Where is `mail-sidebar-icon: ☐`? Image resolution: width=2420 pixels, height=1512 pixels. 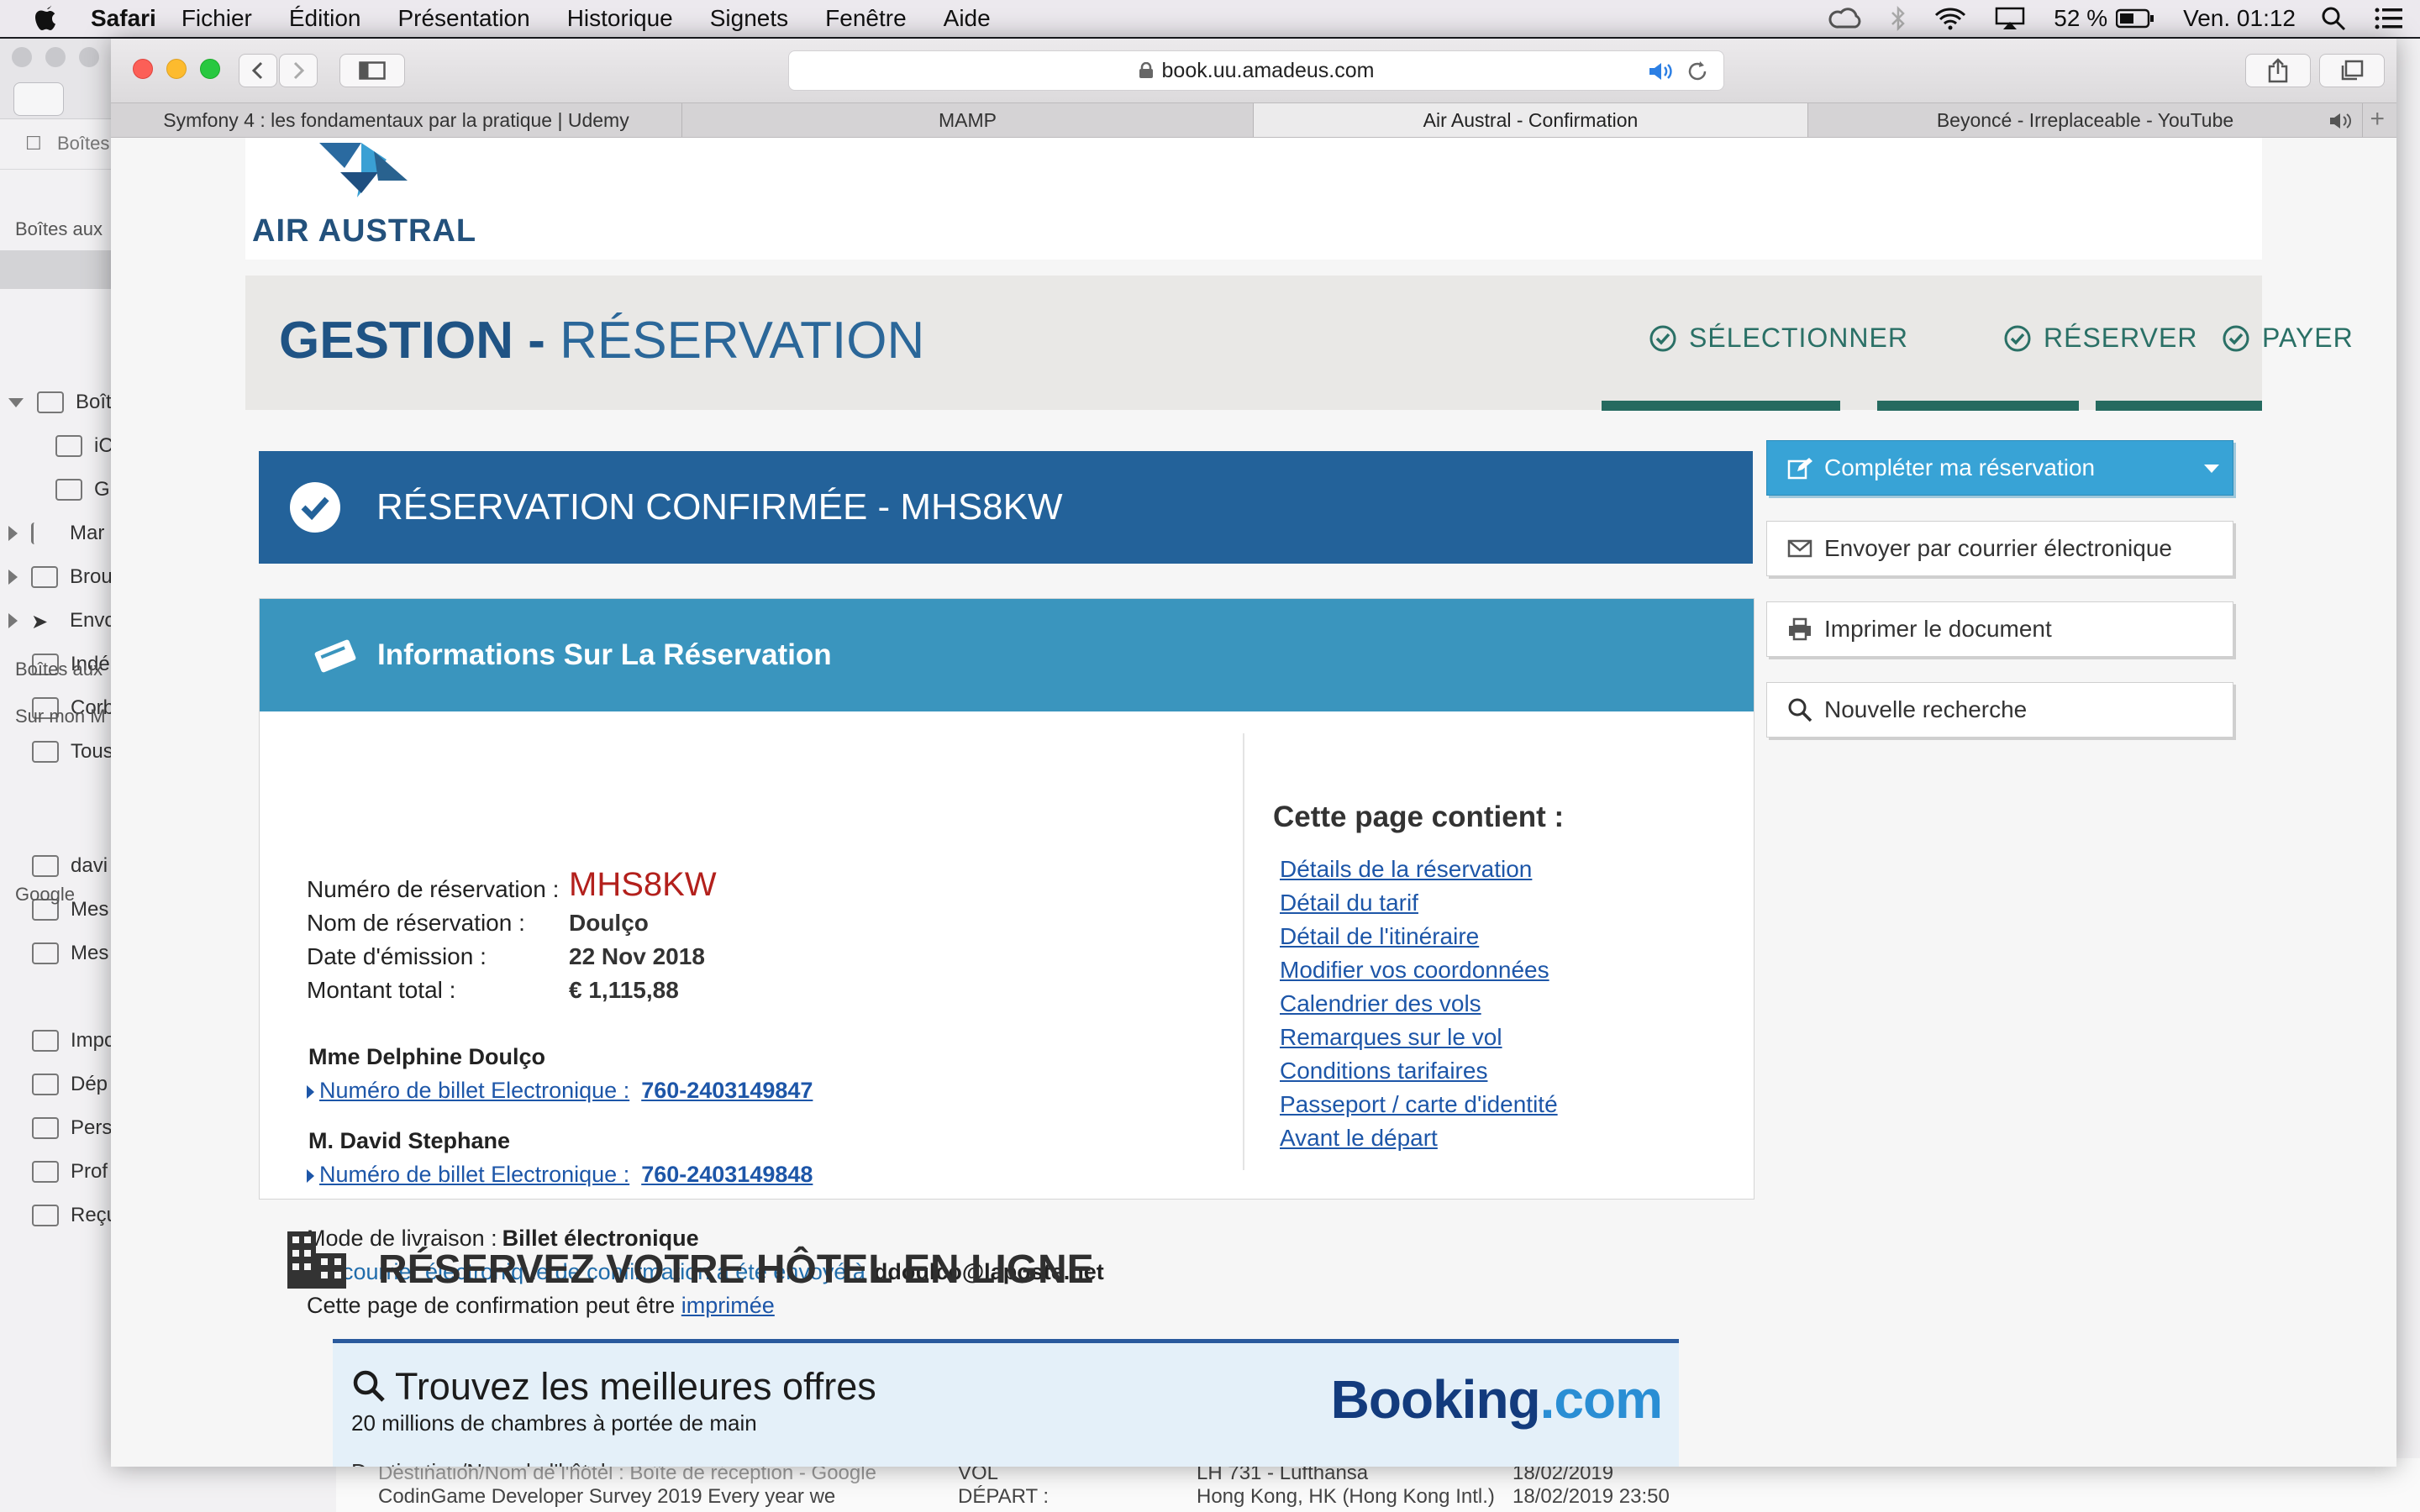 mail-sidebar-icon: ☐ is located at coordinates (34, 144).